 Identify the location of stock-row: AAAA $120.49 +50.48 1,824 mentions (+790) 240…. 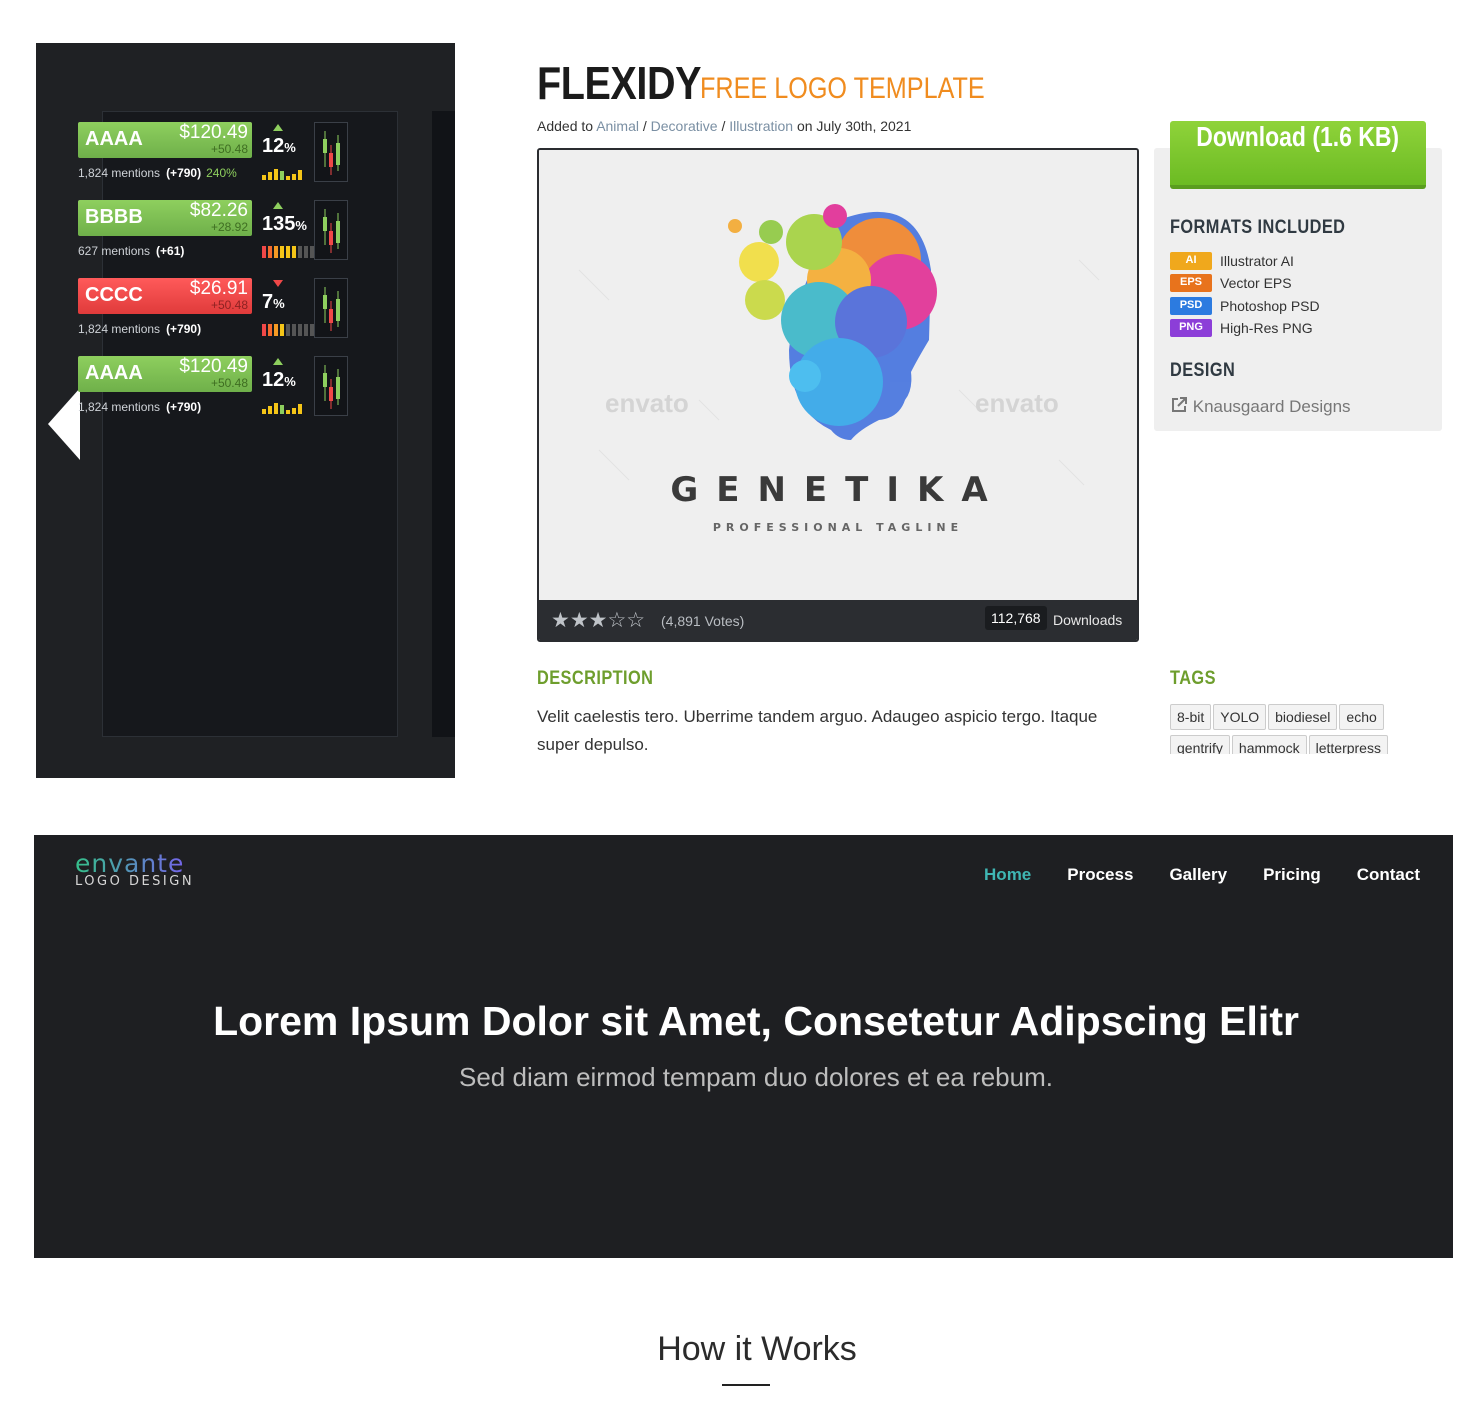
(215, 155).